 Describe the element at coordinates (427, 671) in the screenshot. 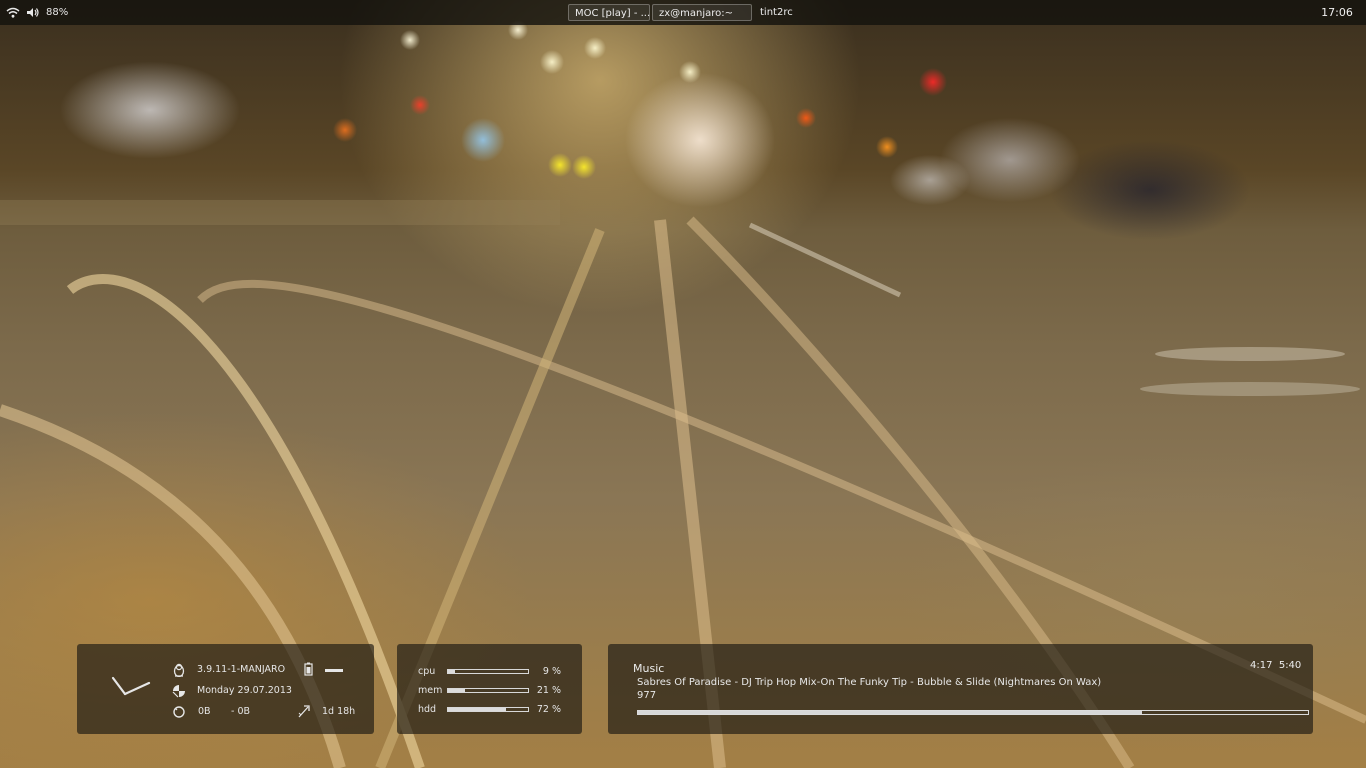

I see `cpu-label: cpu` at that location.